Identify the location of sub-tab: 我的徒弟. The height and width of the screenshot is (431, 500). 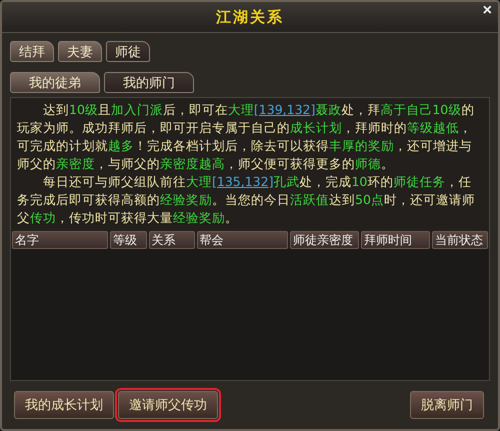
(55, 82).